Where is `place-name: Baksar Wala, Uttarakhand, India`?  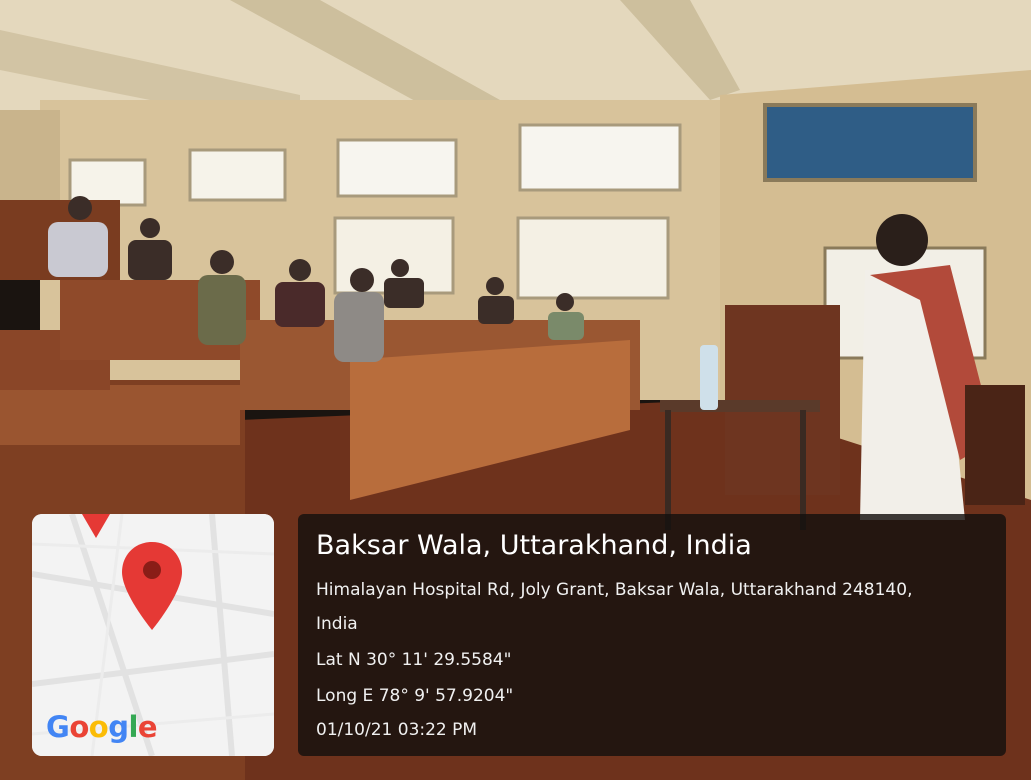 place-name: Baksar Wala, Uttarakhand, India is located at coordinates (534, 545).